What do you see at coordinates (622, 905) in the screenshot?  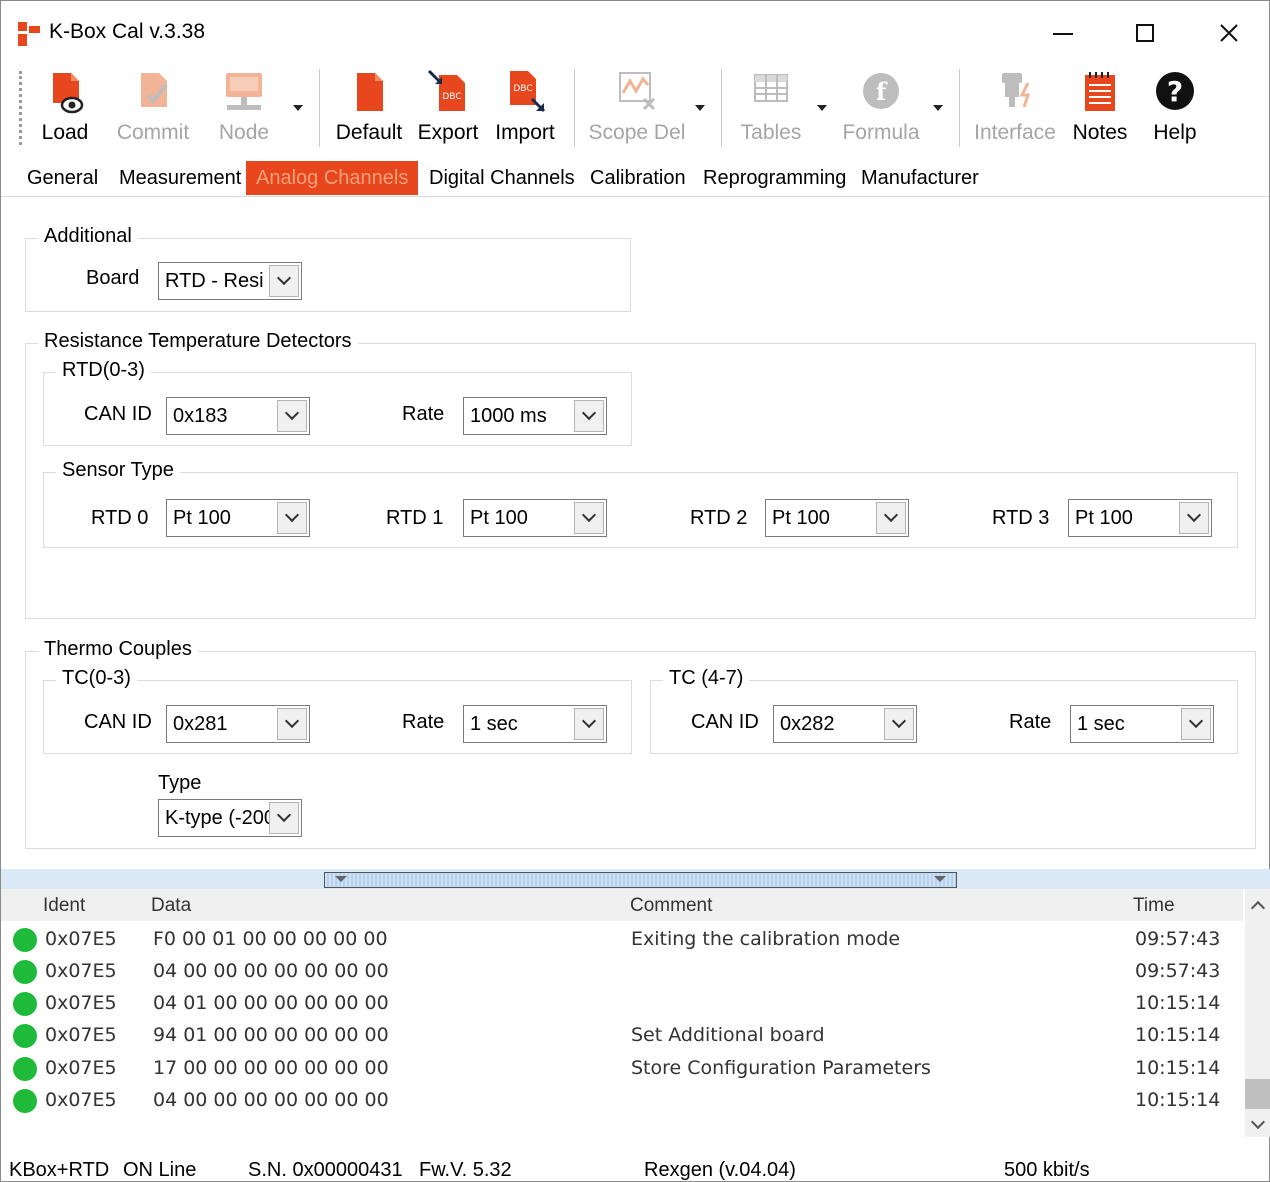 I see `log-header: Ident Data Comment Time` at bounding box center [622, 905].